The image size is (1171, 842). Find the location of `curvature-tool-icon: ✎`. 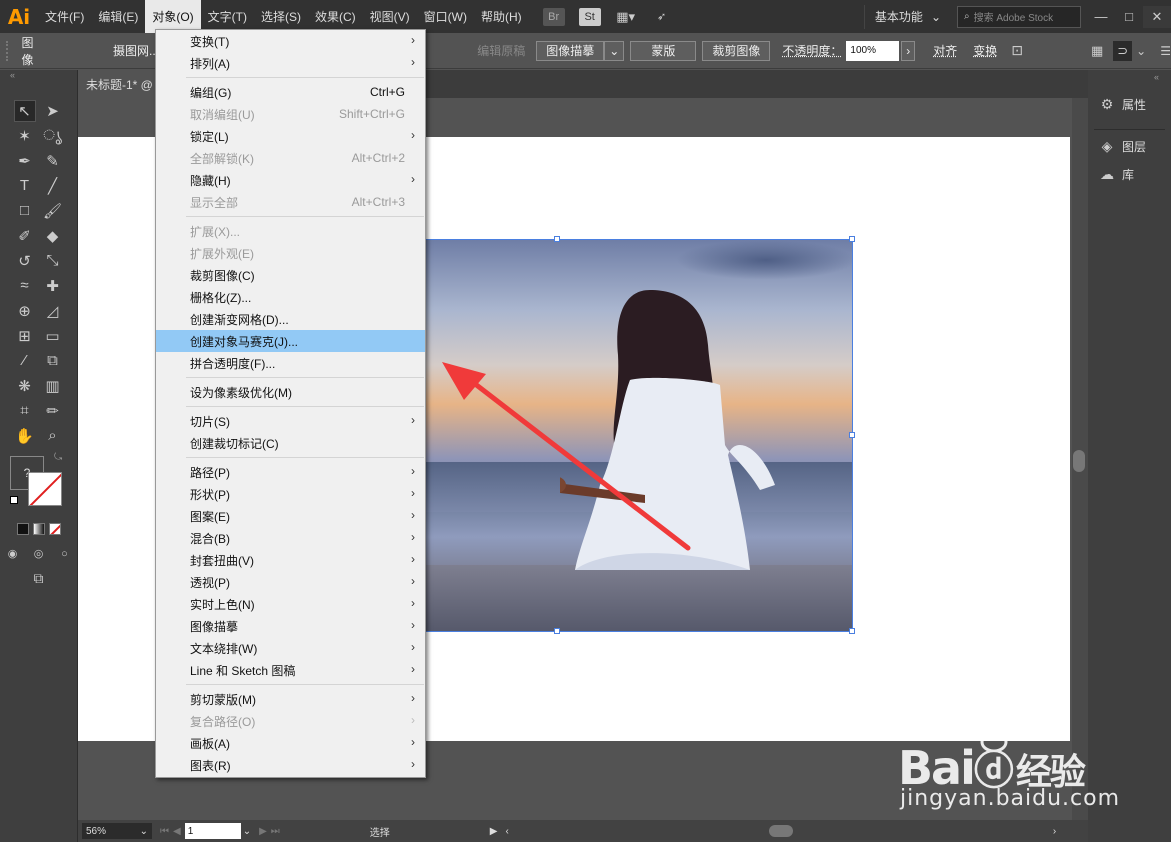

curvature-tool-icon: ✎ is located at coordinates (53, 161).